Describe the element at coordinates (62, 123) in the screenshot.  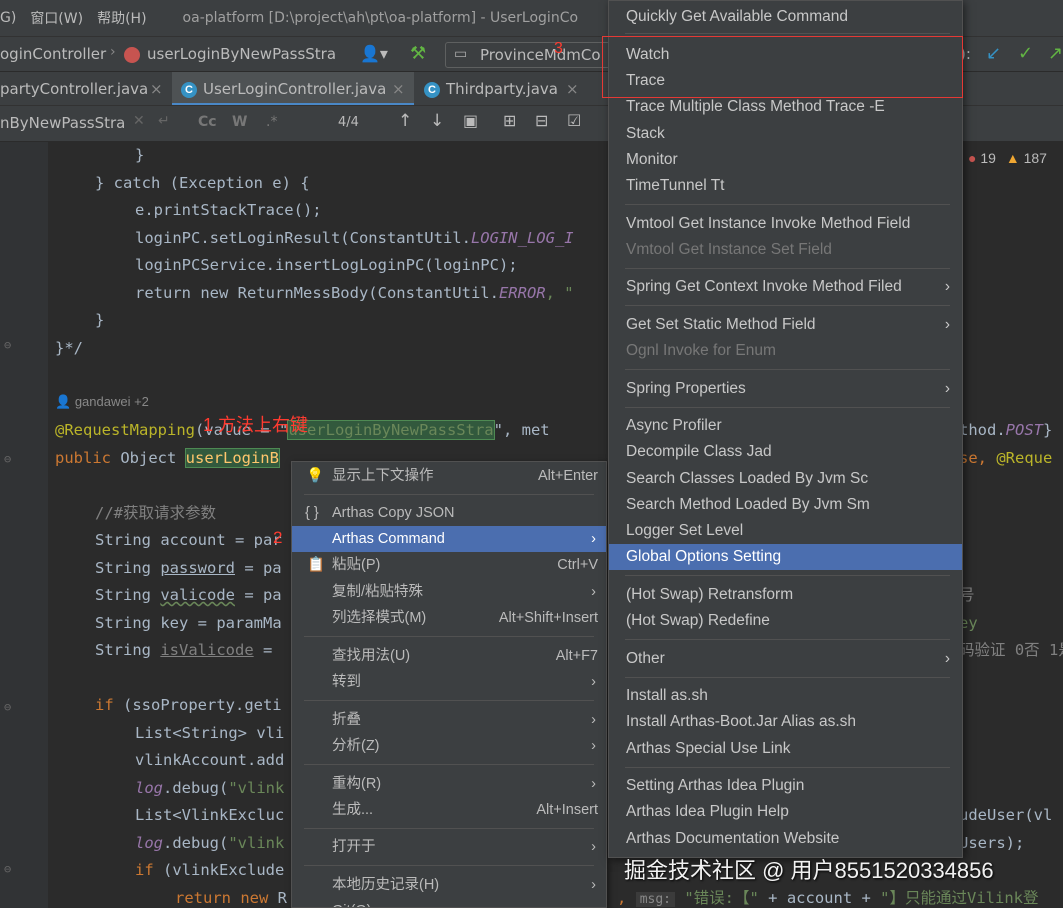
I see `find-input: nByNewPassStra` at that location.